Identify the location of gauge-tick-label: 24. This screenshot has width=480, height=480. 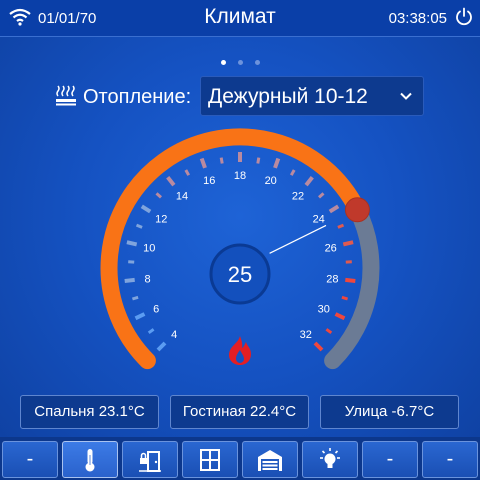
(319, 220).